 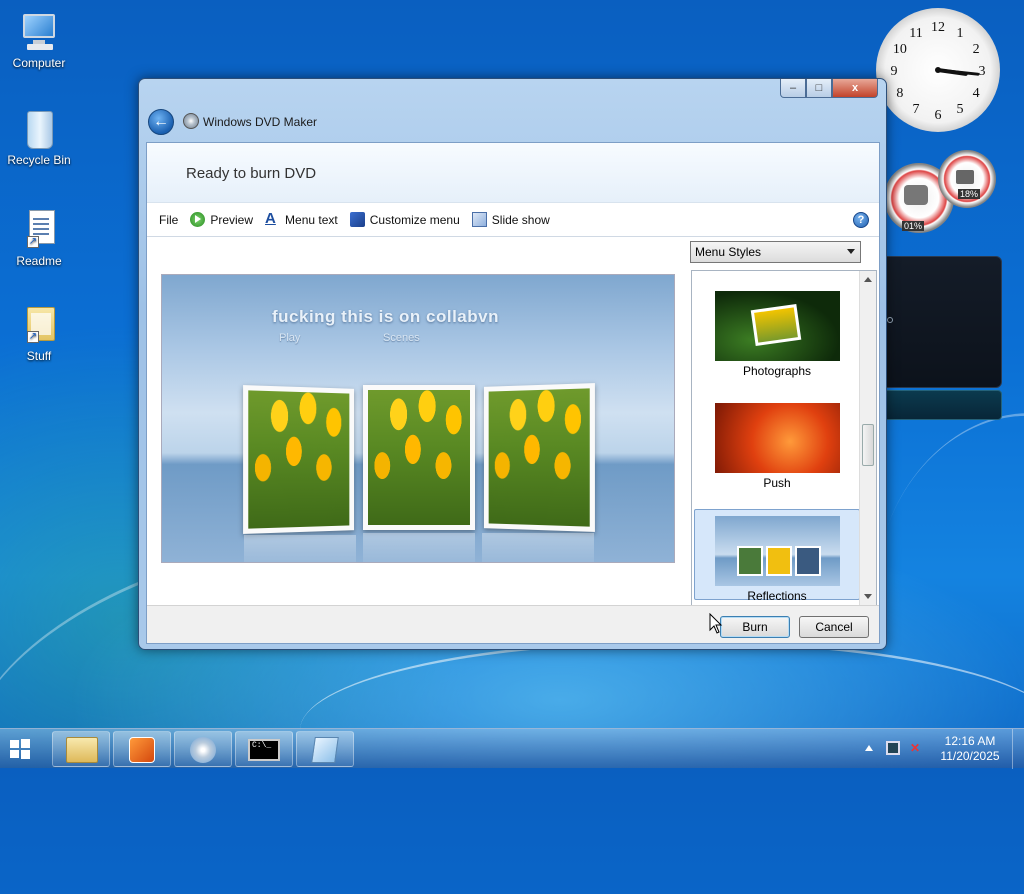 I want to click on style-item-push: Push, so click(x=777, y=442).